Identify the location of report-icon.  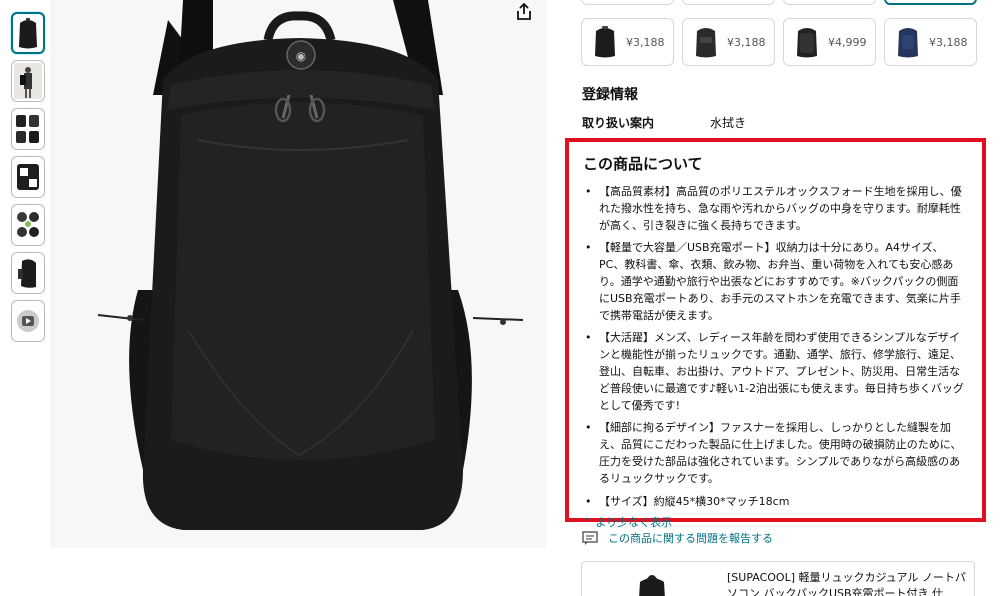
(590, 538).